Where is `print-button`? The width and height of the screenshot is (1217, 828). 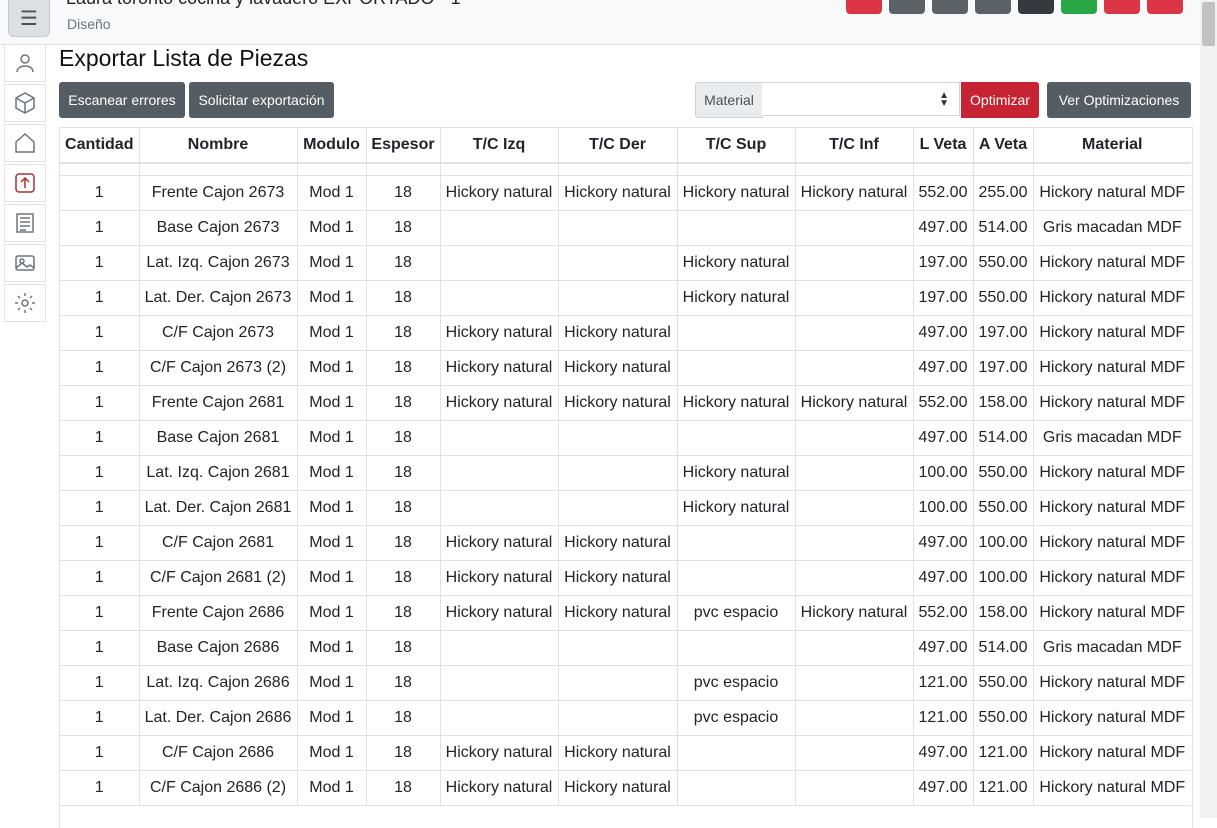 print-button is located at coordinates (950, 7).